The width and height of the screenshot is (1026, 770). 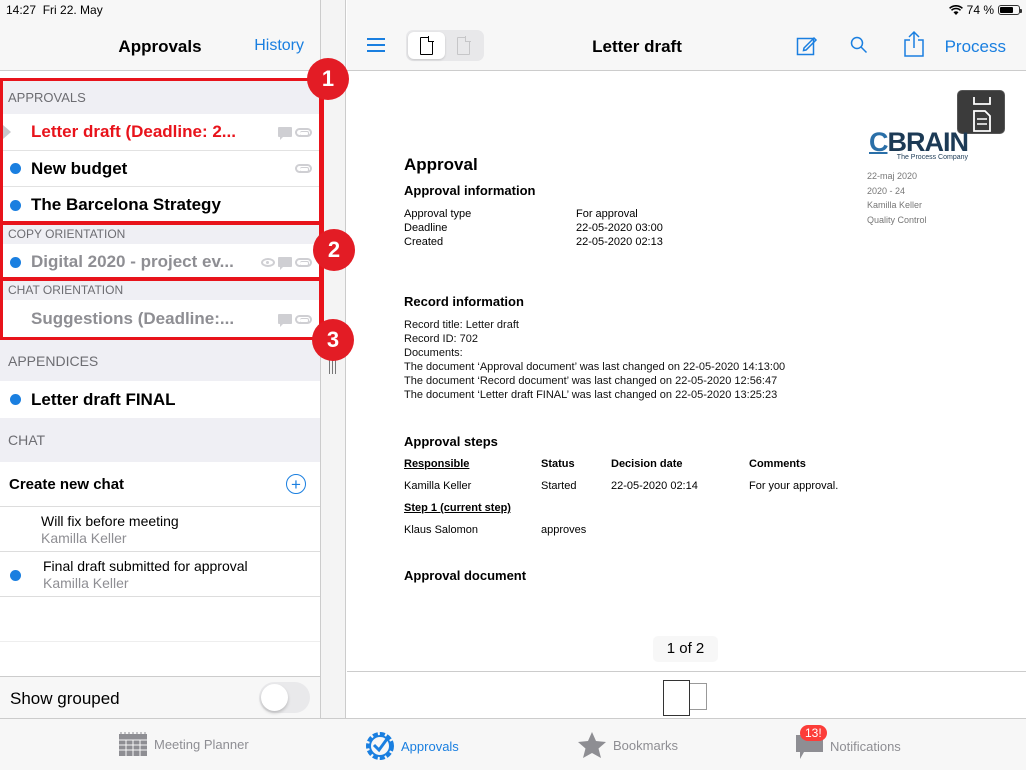 What do you see at coordinates (521, 214) in the screenshot?
I see `approval-info-row: Approval type For approval` at bounding box center [521, 214].